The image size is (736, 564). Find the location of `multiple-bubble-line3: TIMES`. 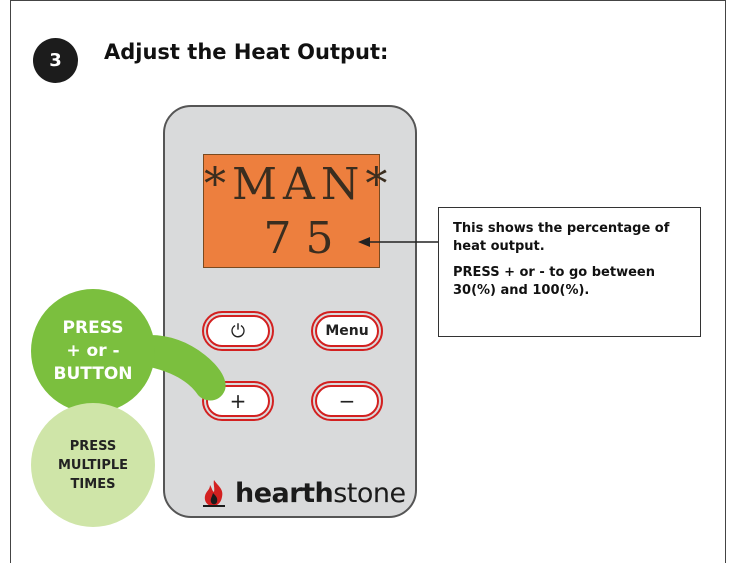

multiple-bubble-line3: TIMES is located at coordinates (93, 484).